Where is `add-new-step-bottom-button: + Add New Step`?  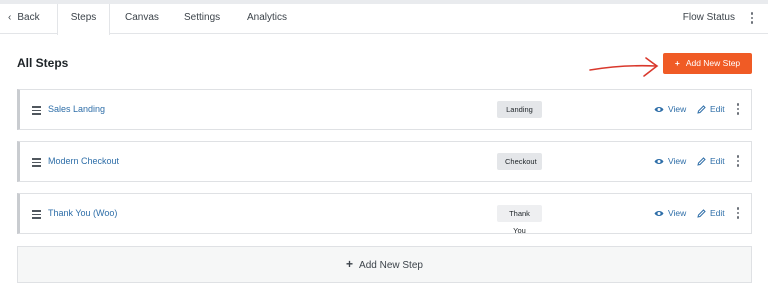
add-new-step-bottom-button: + Add New Step is located at coordinates (384, 264).